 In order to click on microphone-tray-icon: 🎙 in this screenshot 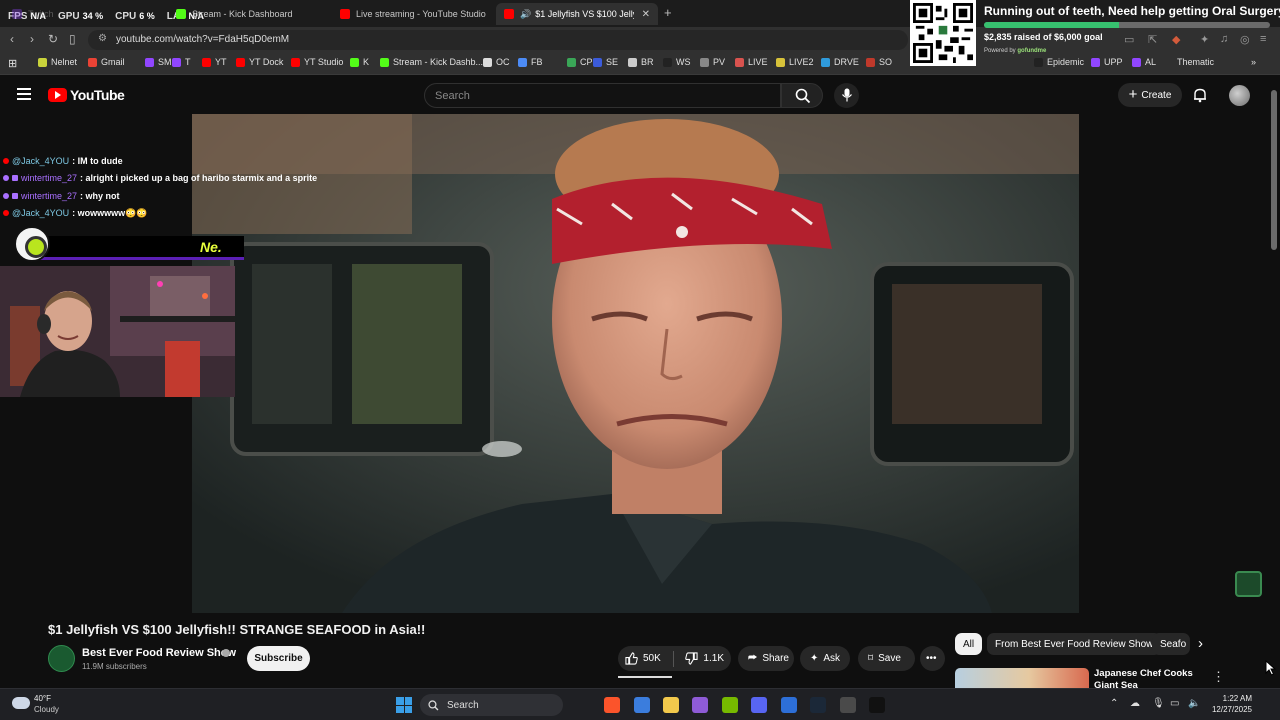, I will do `click(1158, 703)`.